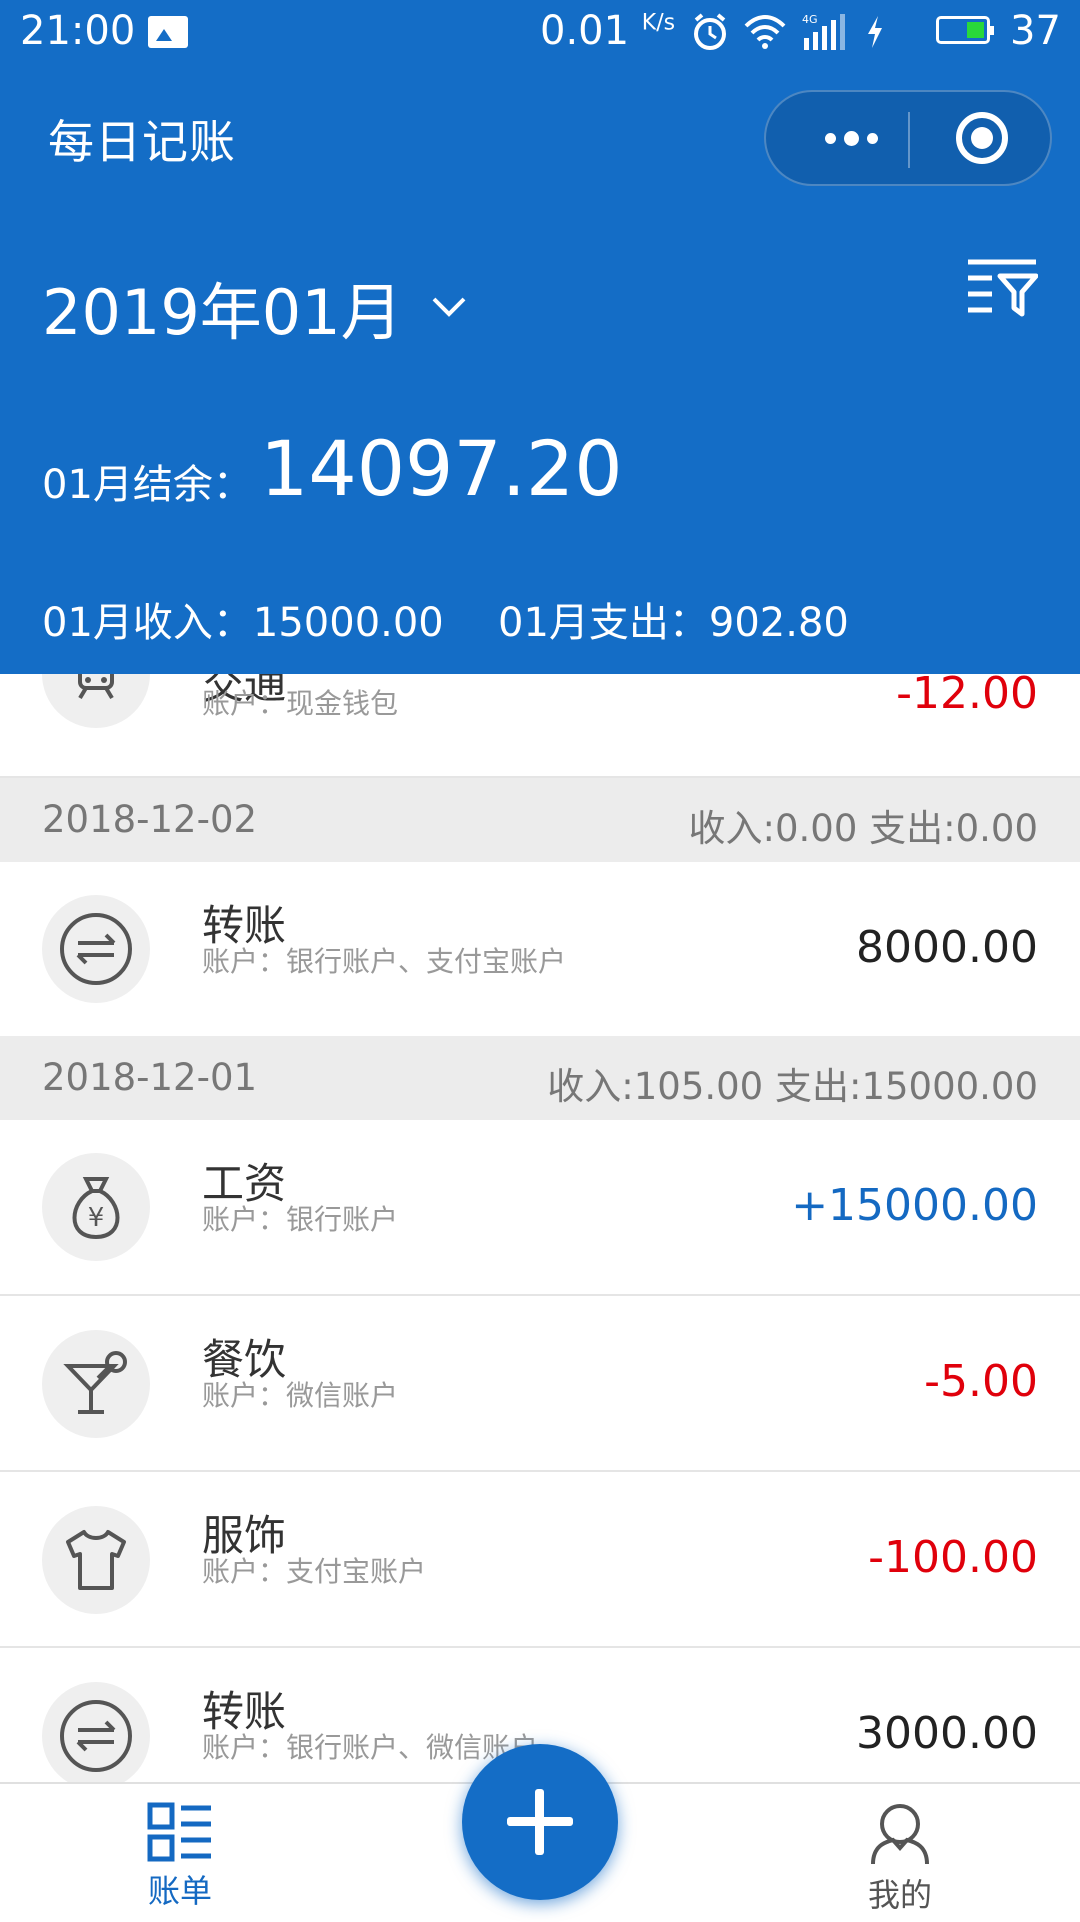 The image size is (1080, 1922). Describe the element at coordinates (981, 1381) in the screenshot. I see `transaction-amount: -5.00` at that location.